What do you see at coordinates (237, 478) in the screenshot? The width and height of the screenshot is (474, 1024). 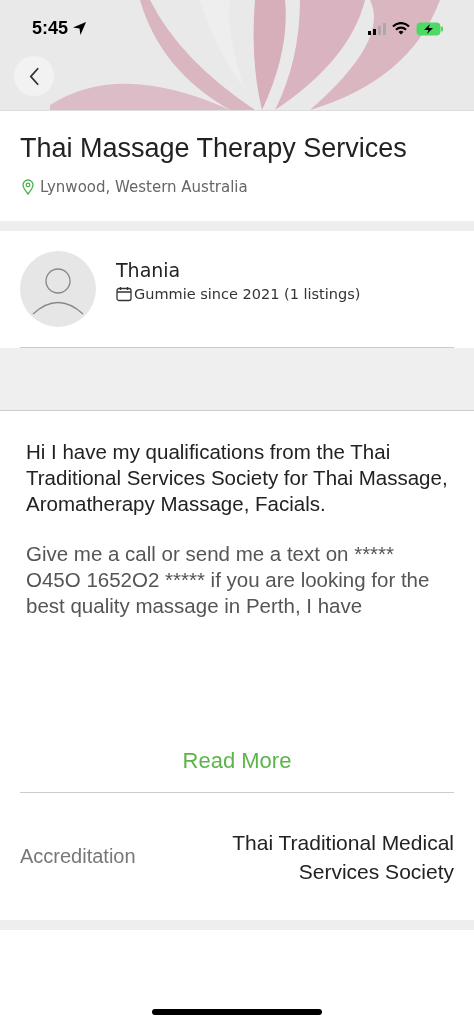 I see `description-text: Hi I have my qualifications from the Thai Traditional Services Society for Thai Massage, Aromatherapy Massage, Facials.` at bounding box center [237, 478].